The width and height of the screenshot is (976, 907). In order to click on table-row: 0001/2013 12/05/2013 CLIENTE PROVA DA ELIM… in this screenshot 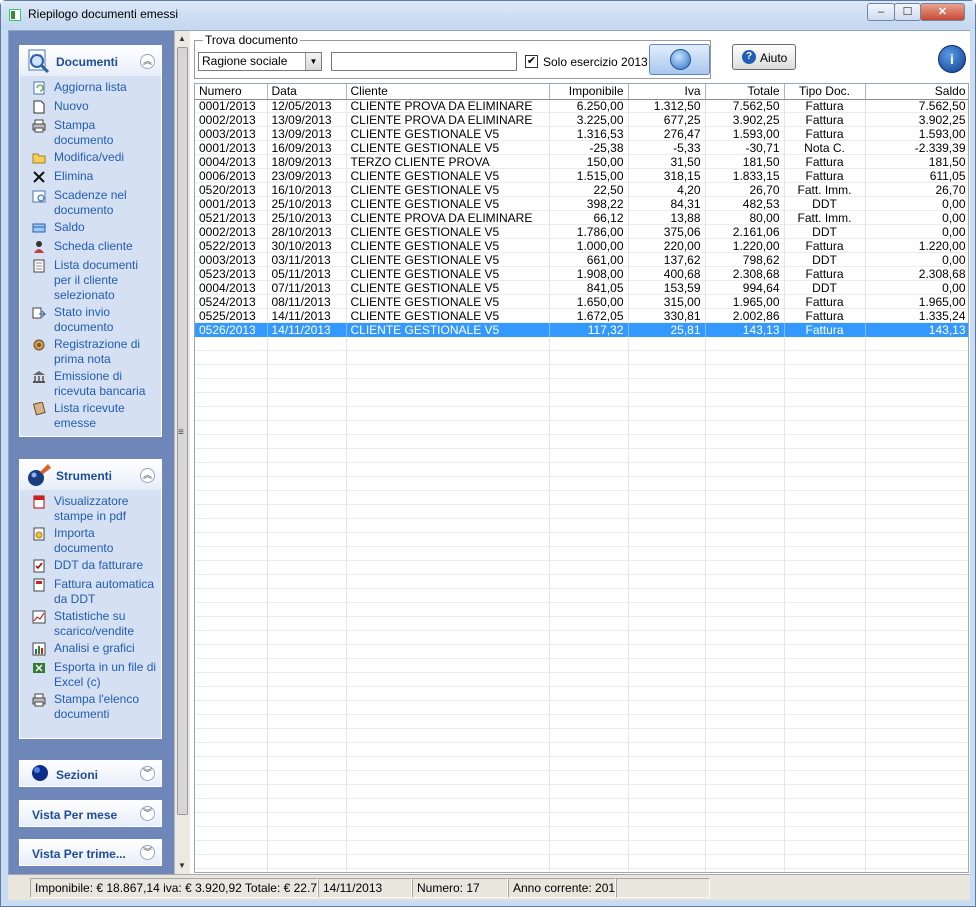, I will do `click(581, 106)`.